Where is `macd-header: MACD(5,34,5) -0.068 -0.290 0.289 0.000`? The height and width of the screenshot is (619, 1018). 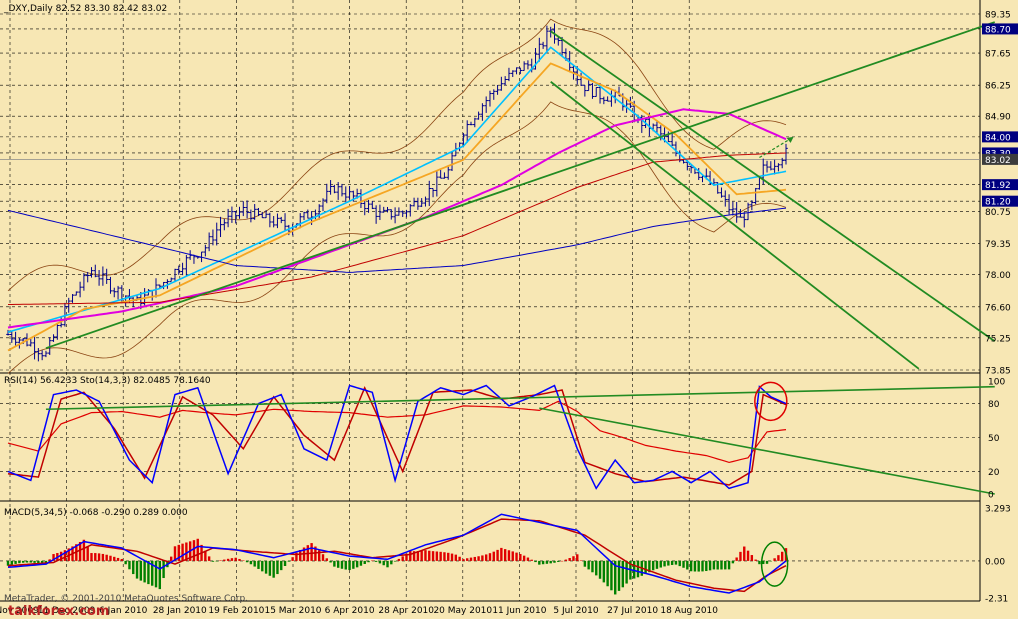
macd-header: MACD(5,34,5) -0.068 -0.290 0.289 0.000 is located at coordinates (96, 513).